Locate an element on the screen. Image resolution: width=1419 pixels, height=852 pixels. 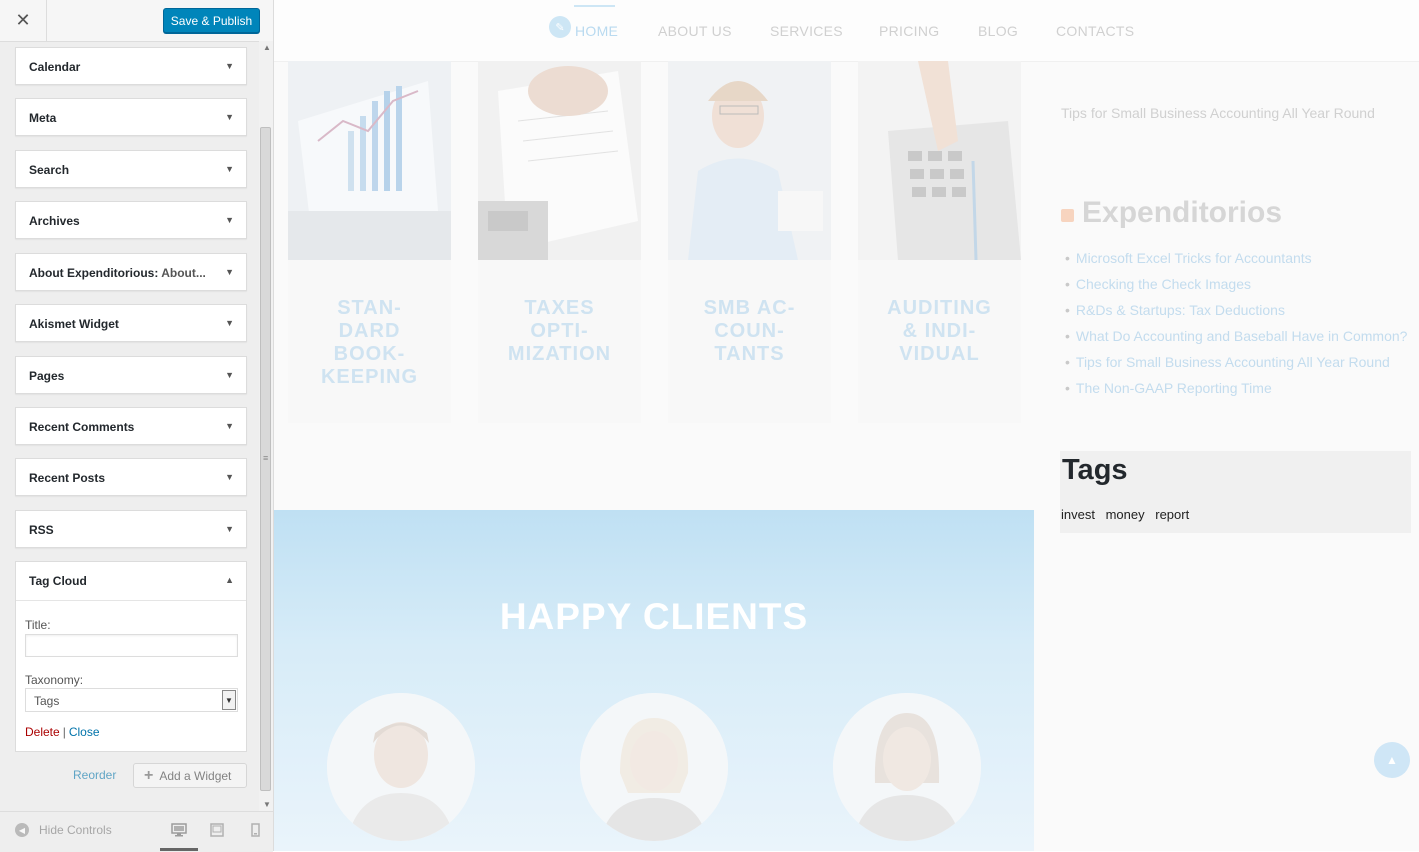
caret-up-icon: ▲ is located at coordinates (229, 580).